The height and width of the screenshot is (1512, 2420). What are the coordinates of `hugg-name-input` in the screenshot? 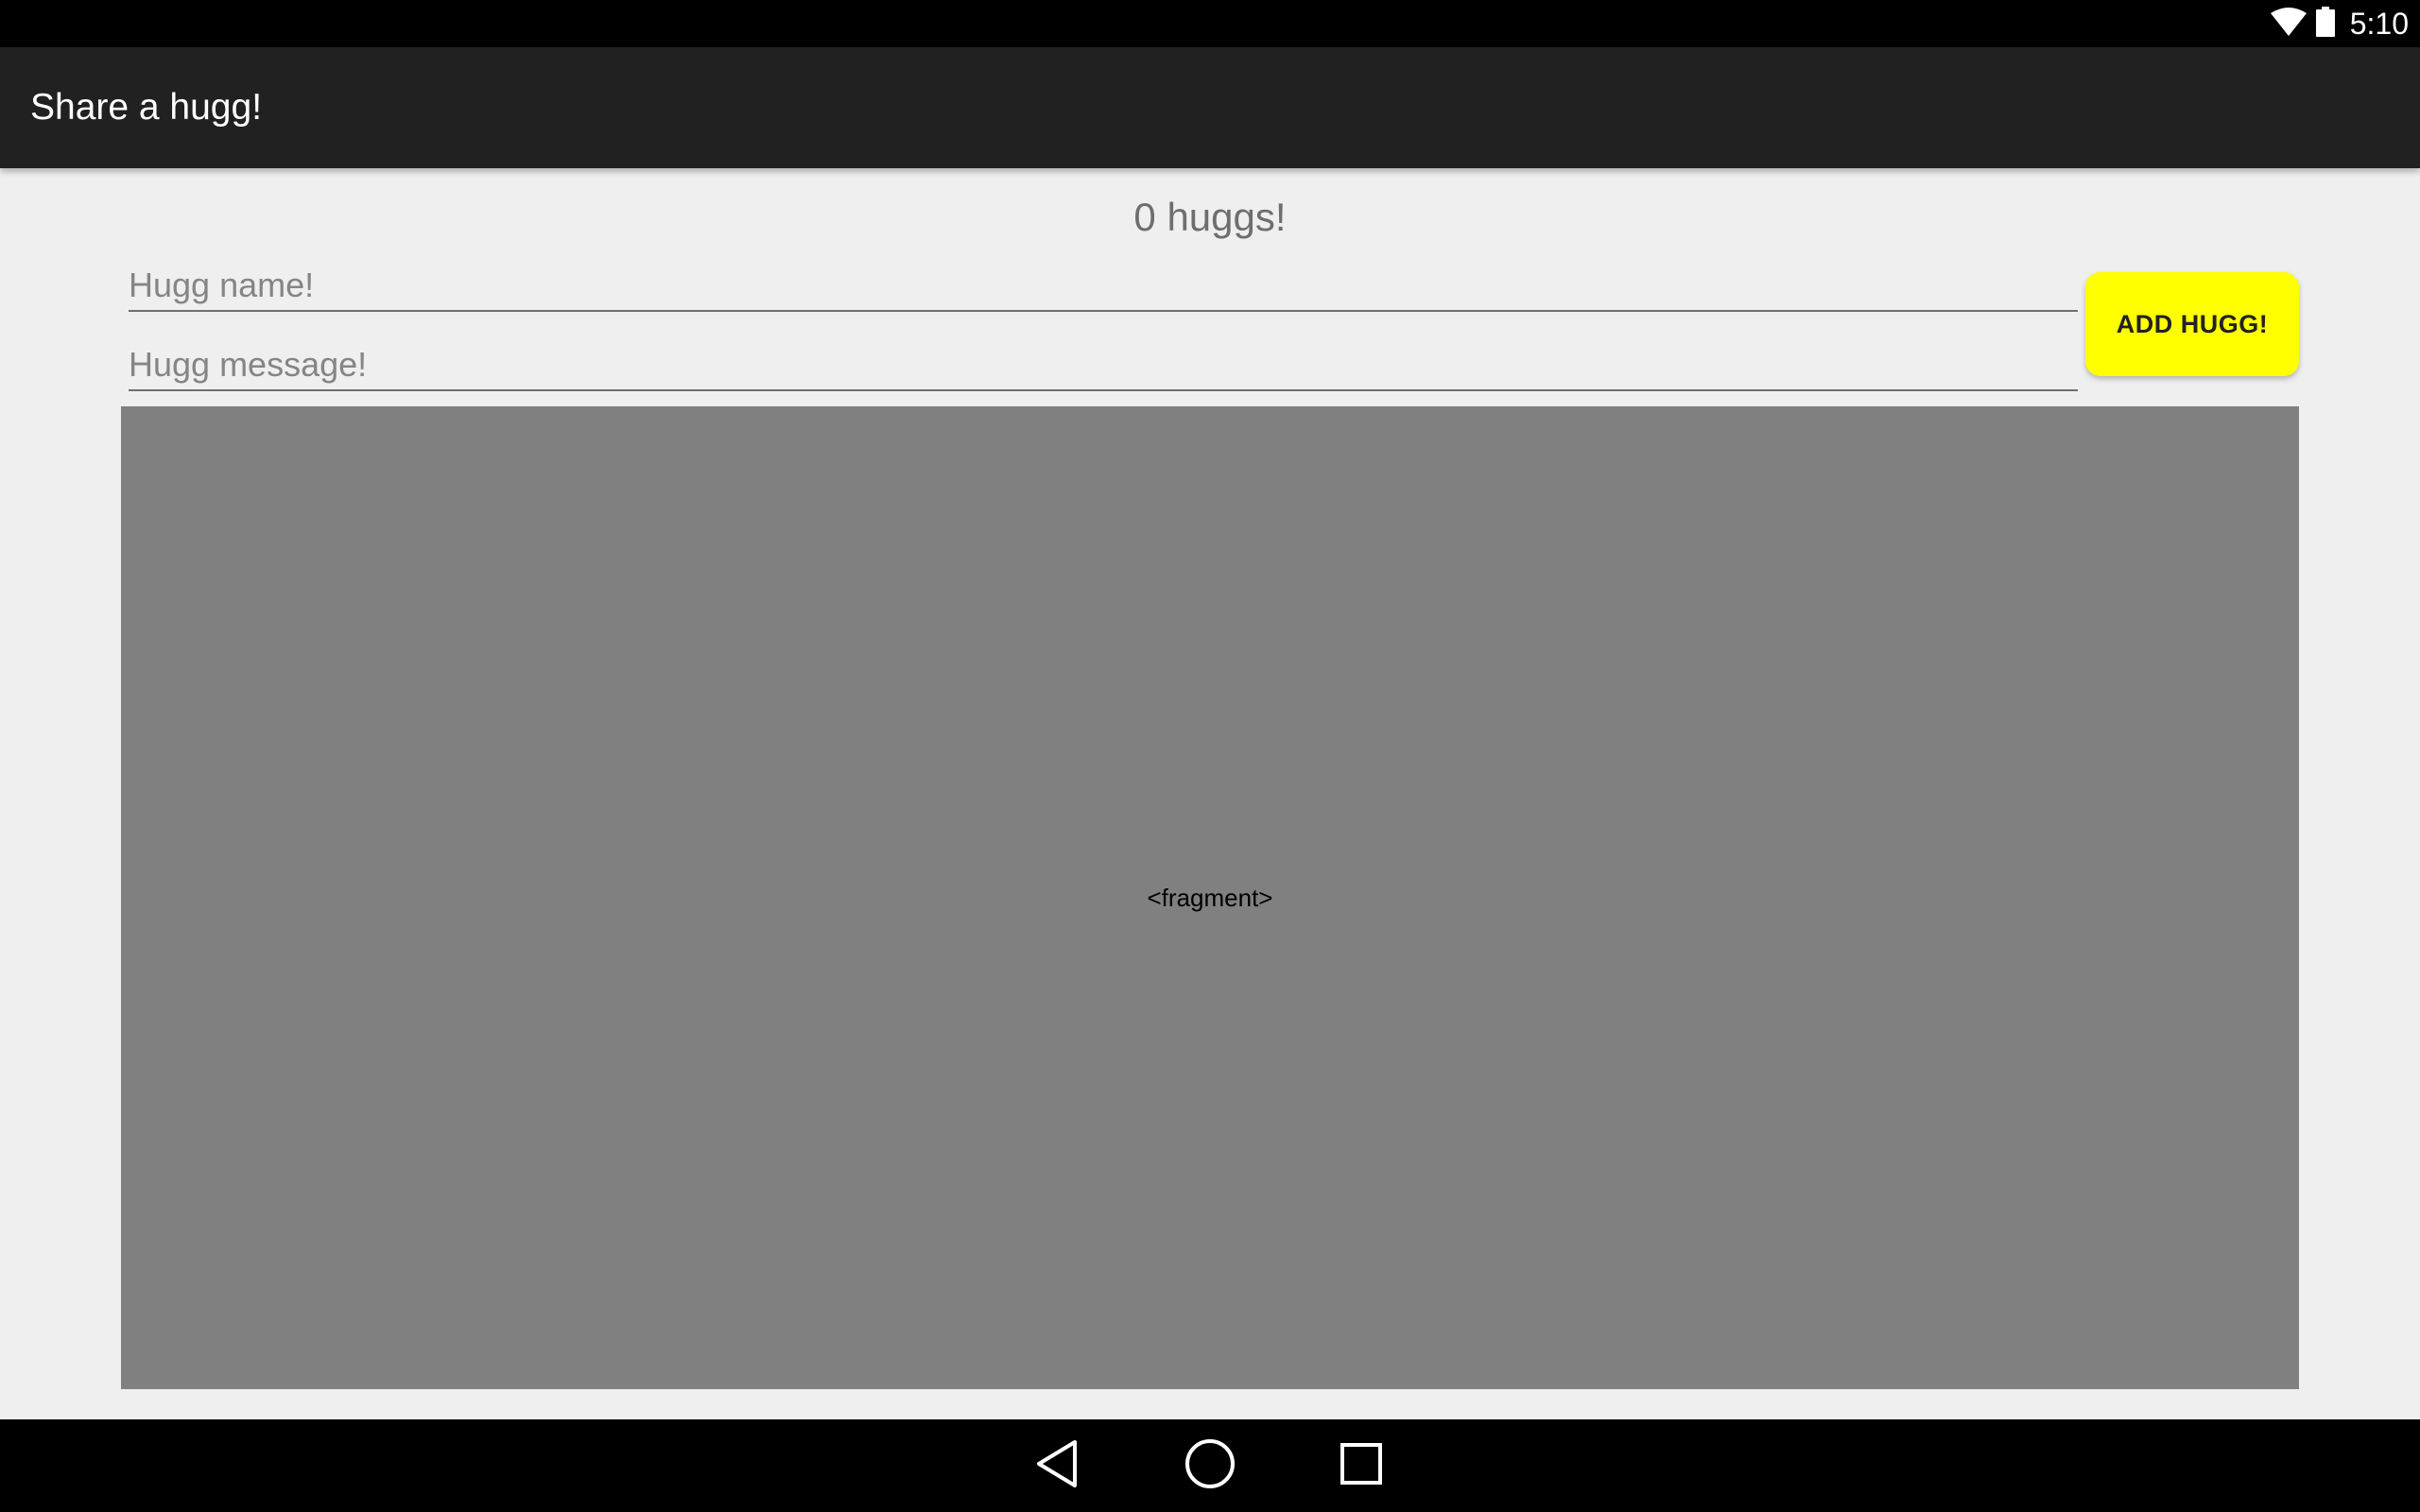 It's located at (1103, 285).